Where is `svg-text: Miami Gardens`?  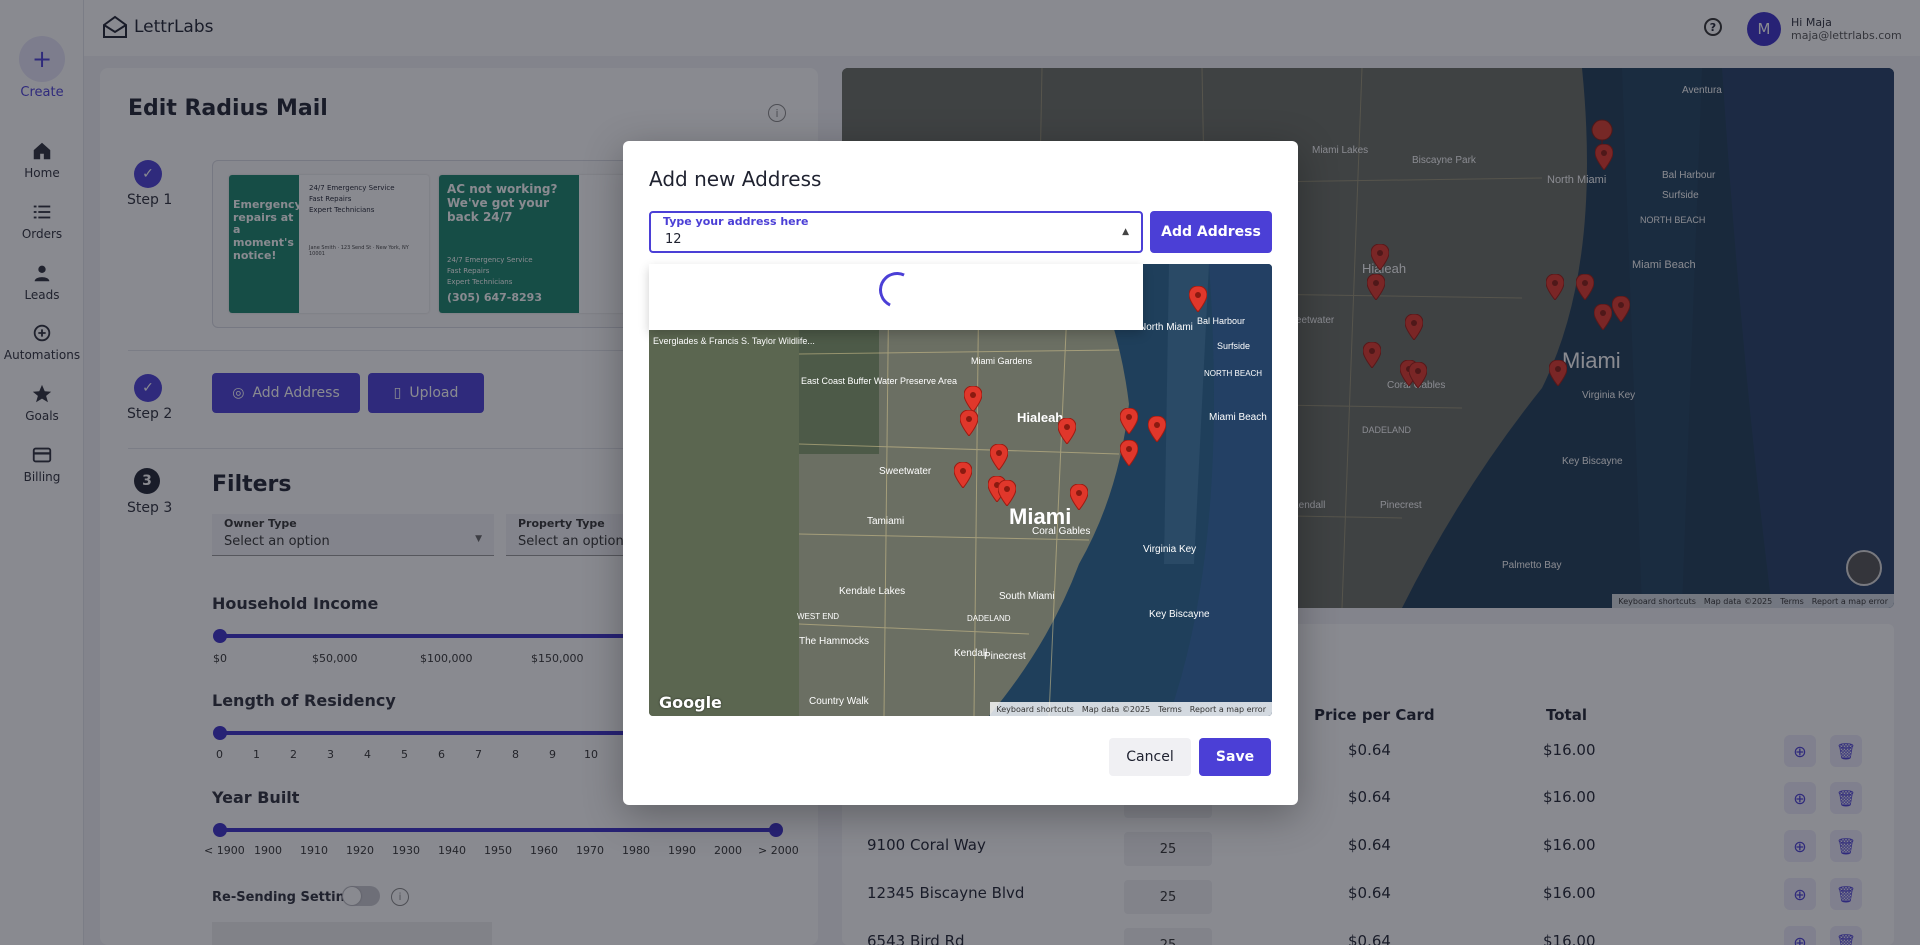 svg-text: Miami Gardens is located at coordinates (1002, 361).